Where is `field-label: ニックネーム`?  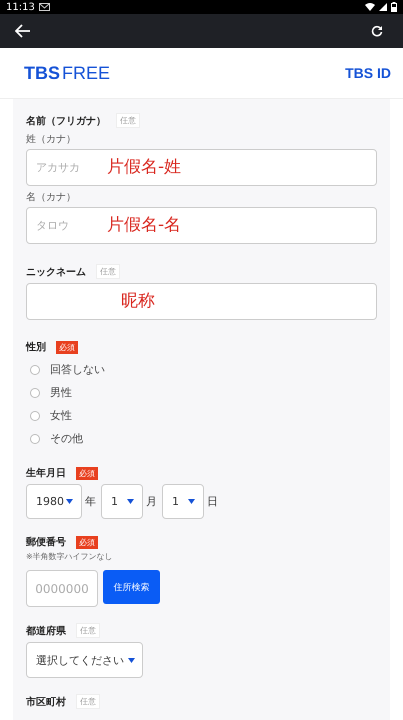 field-label: ニックネーム is located at coordinates (56, 272).